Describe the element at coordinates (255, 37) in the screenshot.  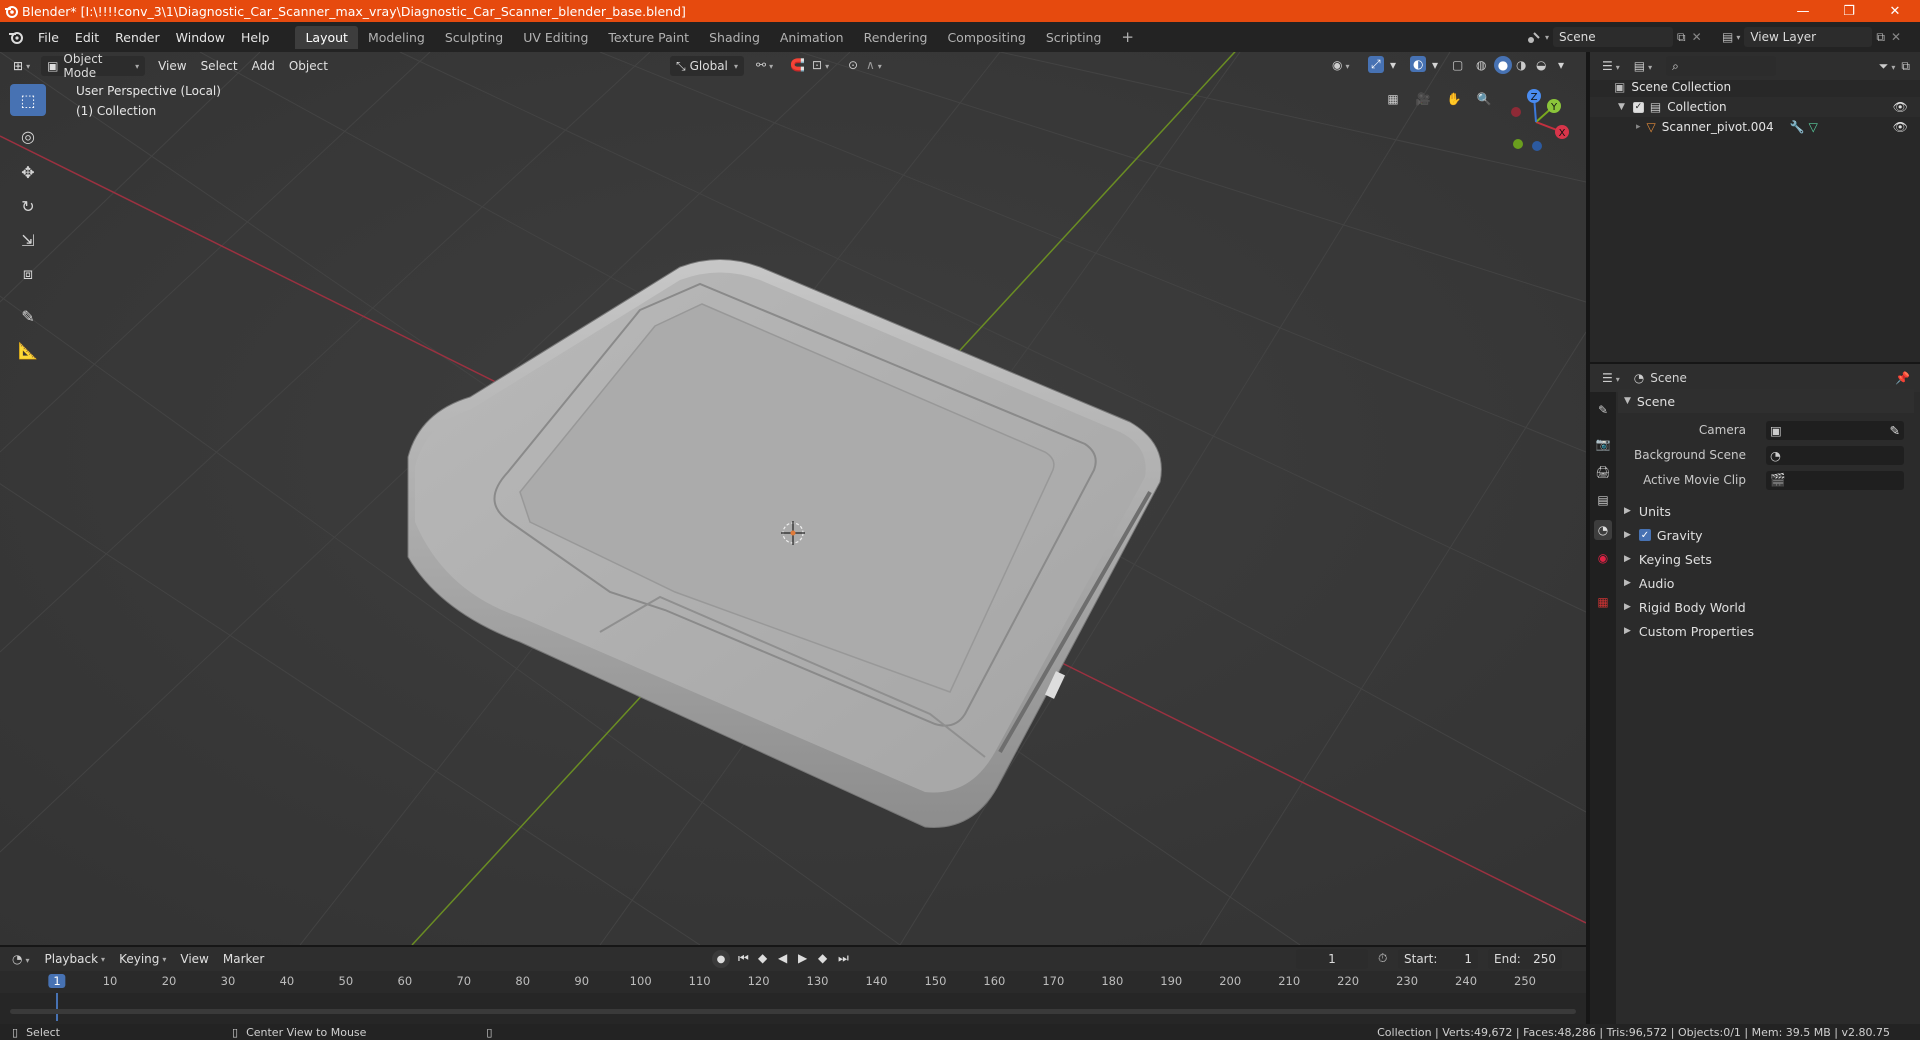
I see `menu-help: Help` at that location.